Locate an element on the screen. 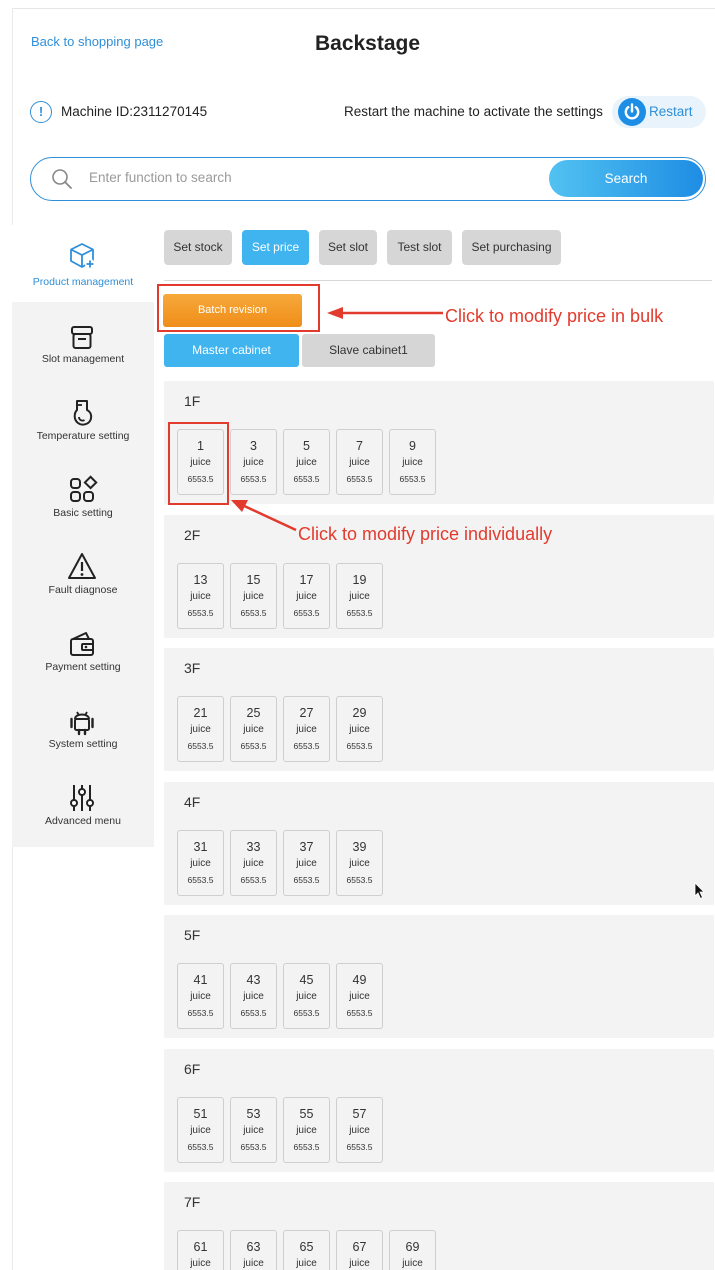  slot-number: 63 is located at coordinates (253, 1247).